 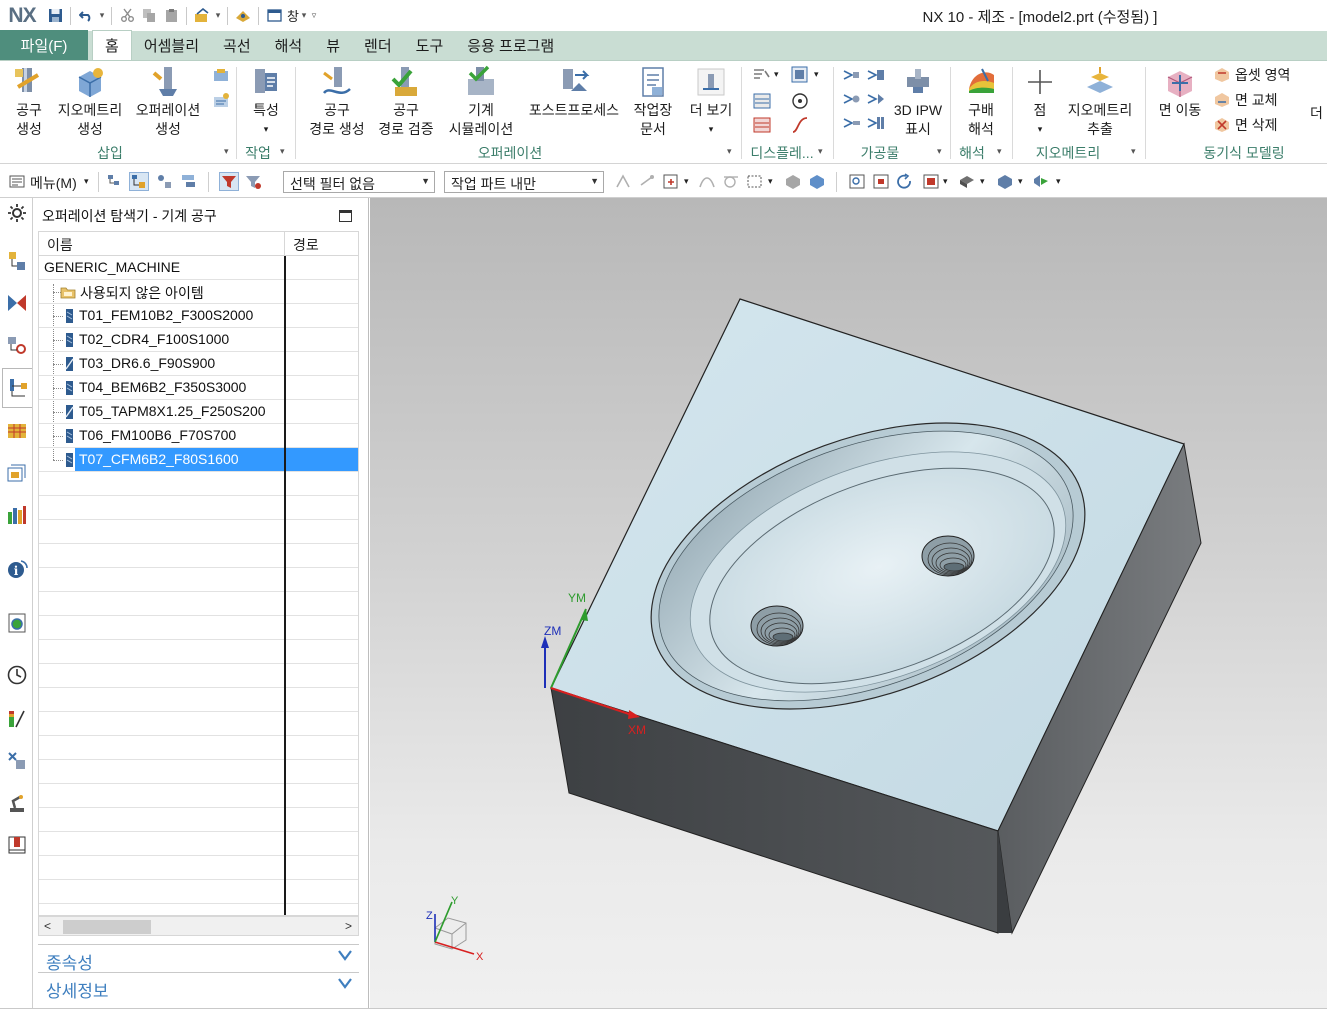 What do you see at coordinates (198, 388) in the screenshot?
I see `tree-row: T04_BEM6B2_F350S3000` at bounding box center [198, 388].